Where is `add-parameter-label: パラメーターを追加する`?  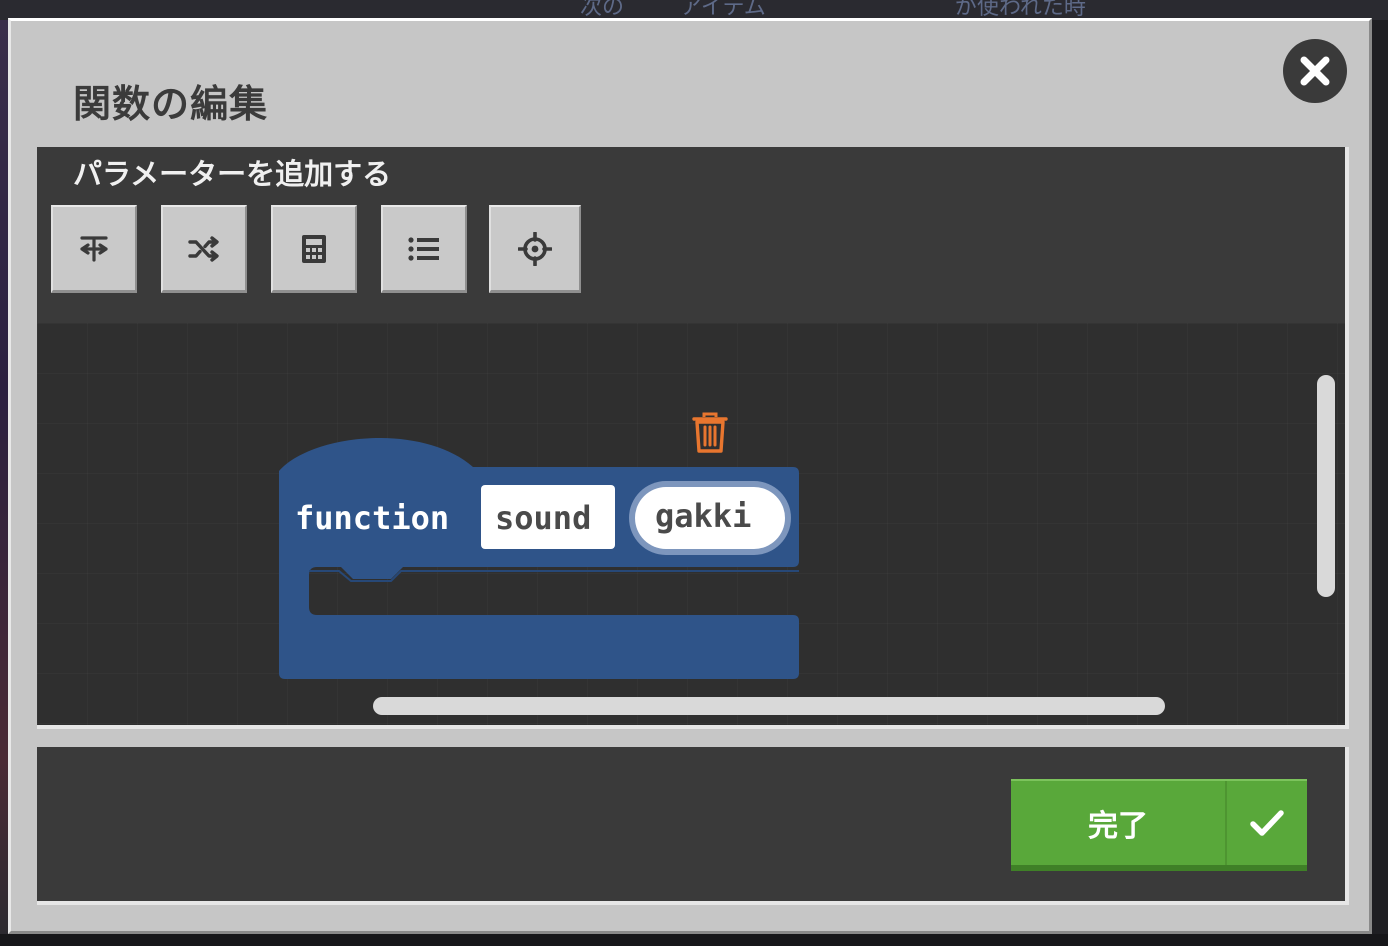
add-parameter-label: パラメーターを追加する is located at coordinates (232, 174).